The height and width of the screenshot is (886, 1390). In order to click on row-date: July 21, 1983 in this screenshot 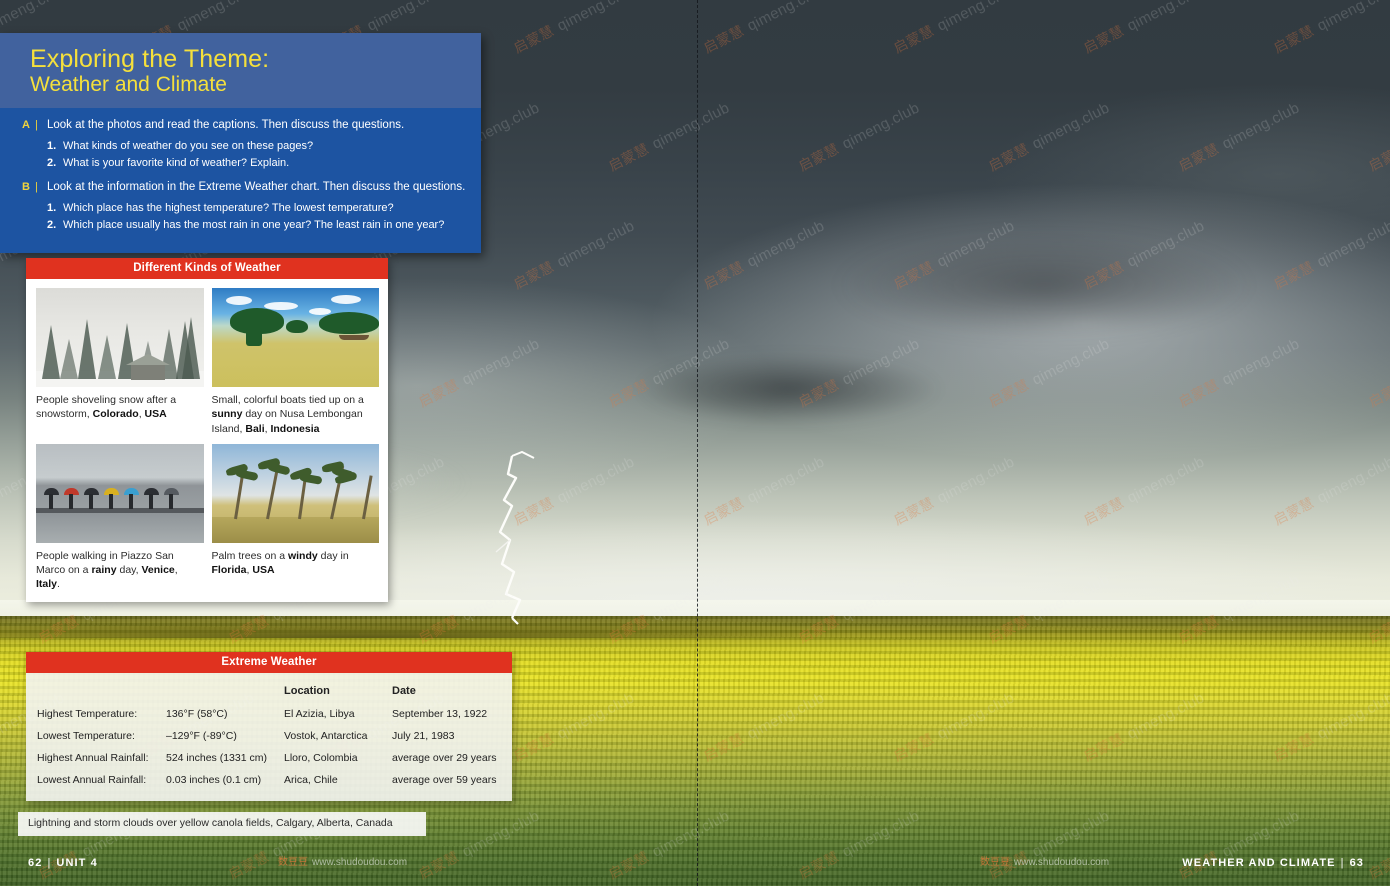, I will do `click(423, 736)`.